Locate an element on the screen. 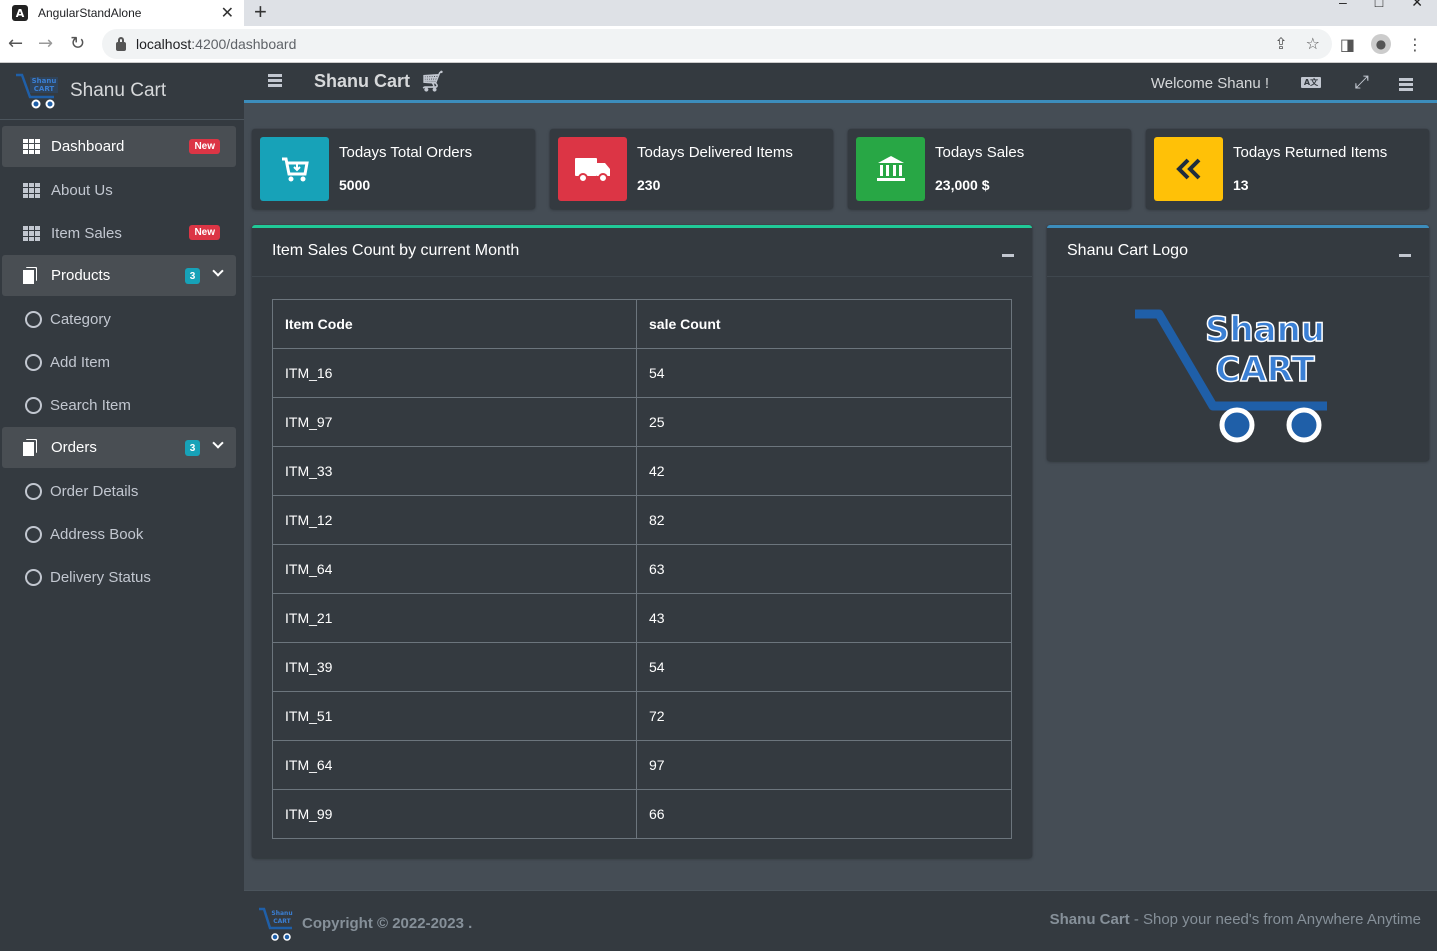 The width and height of the screenshot is (1437, 951). table-row: ITM_51 72 is located at coordinates (642, 716).